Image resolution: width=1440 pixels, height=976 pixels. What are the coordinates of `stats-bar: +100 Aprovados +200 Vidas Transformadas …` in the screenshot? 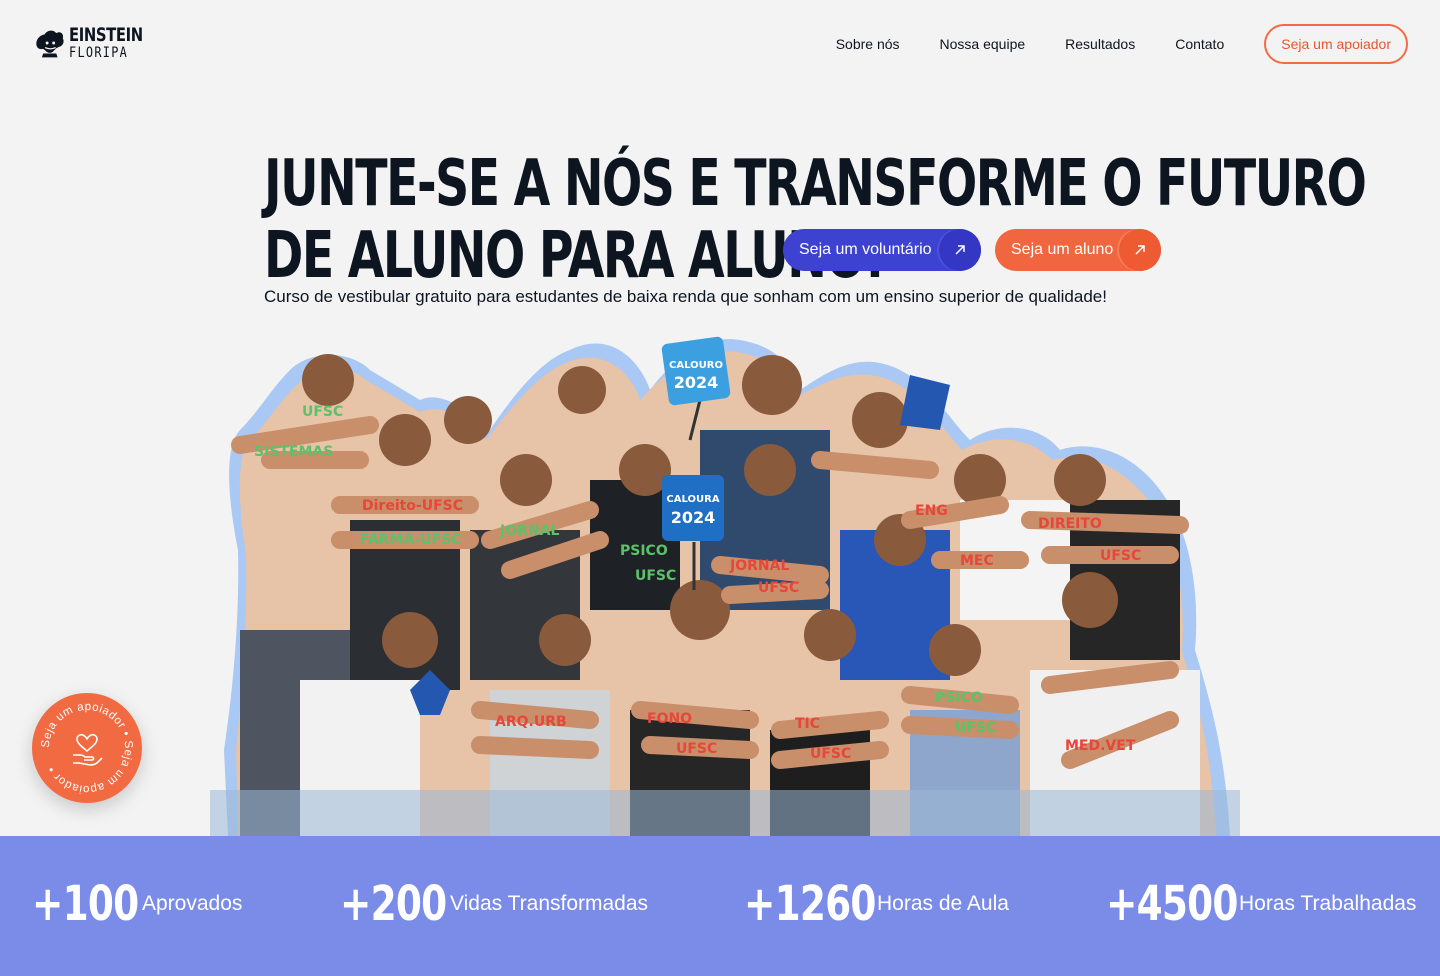 It's located at (720, 906).